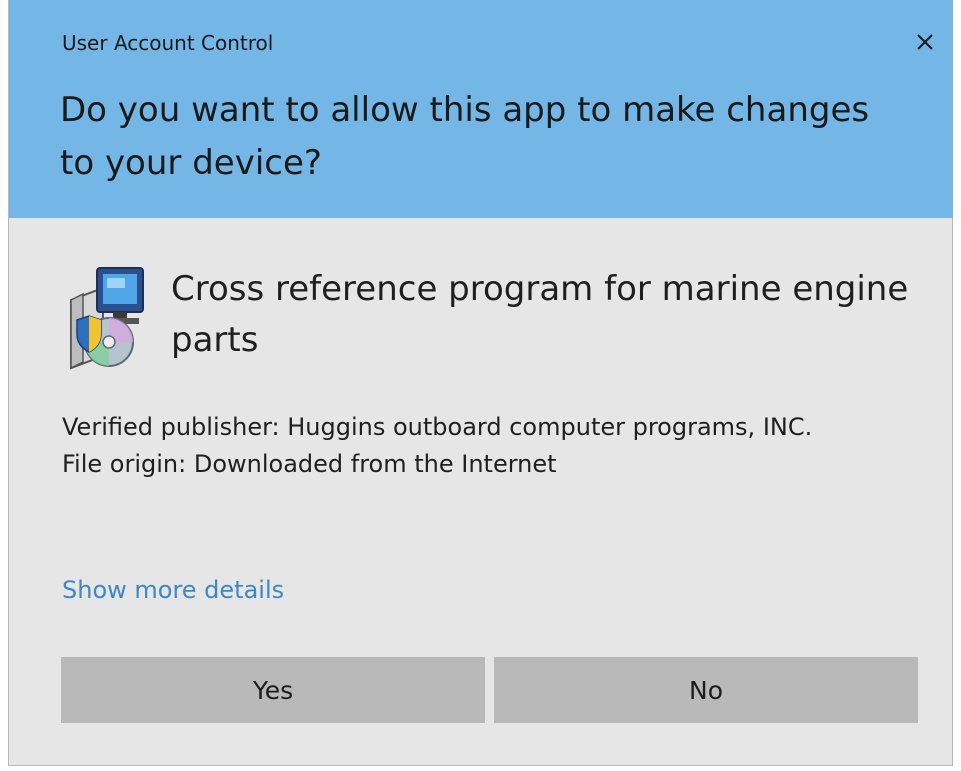 The width and height of the screenshot is (961, 771). I want to click on close-icon, so click(925, 42).